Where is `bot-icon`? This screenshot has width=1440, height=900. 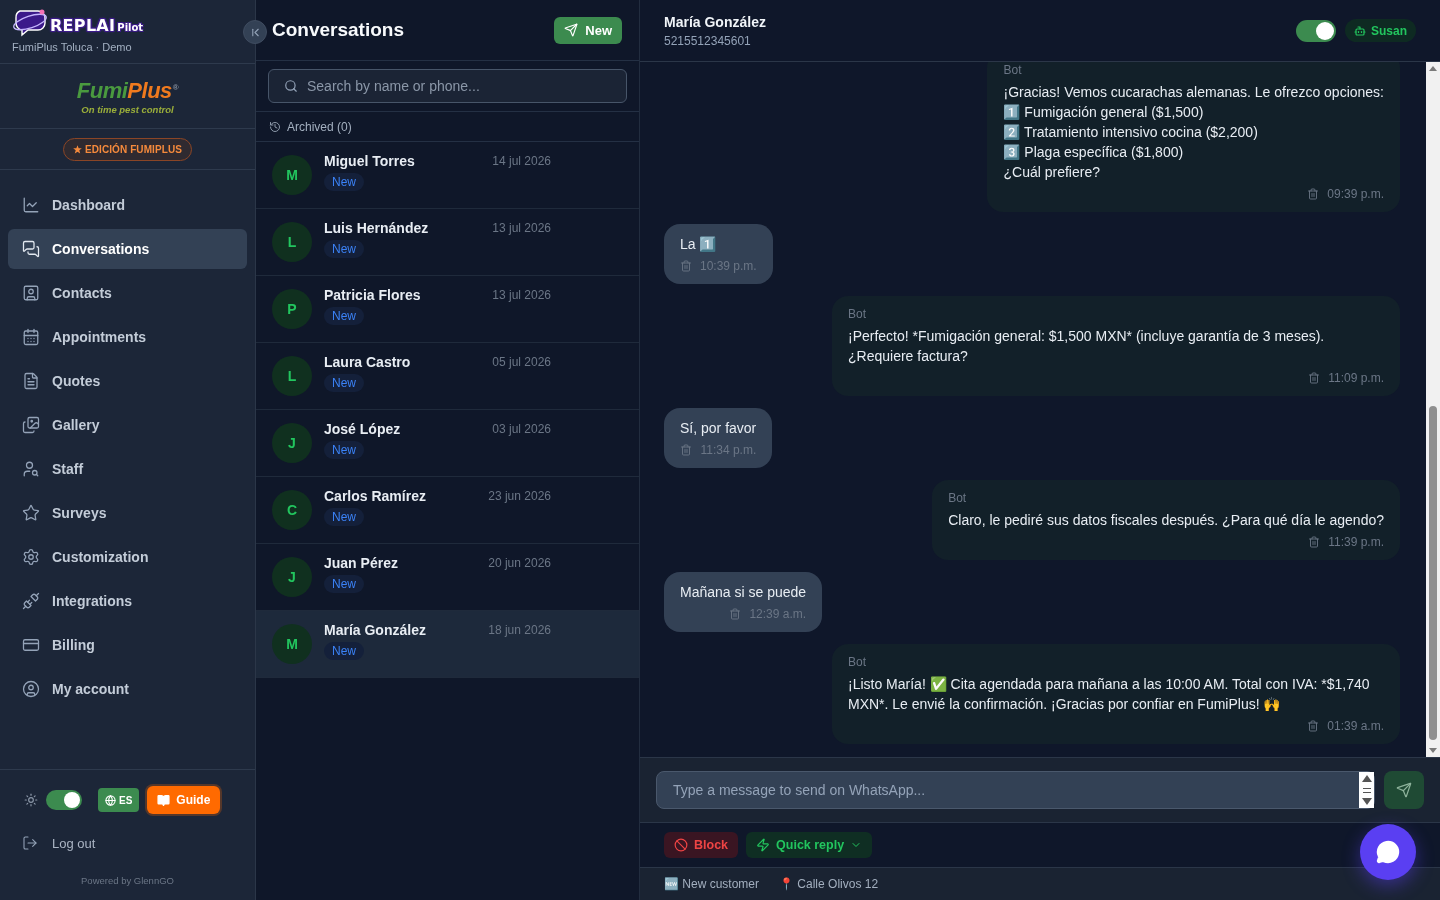 bot-icon is located at coordinates (1360, 30).